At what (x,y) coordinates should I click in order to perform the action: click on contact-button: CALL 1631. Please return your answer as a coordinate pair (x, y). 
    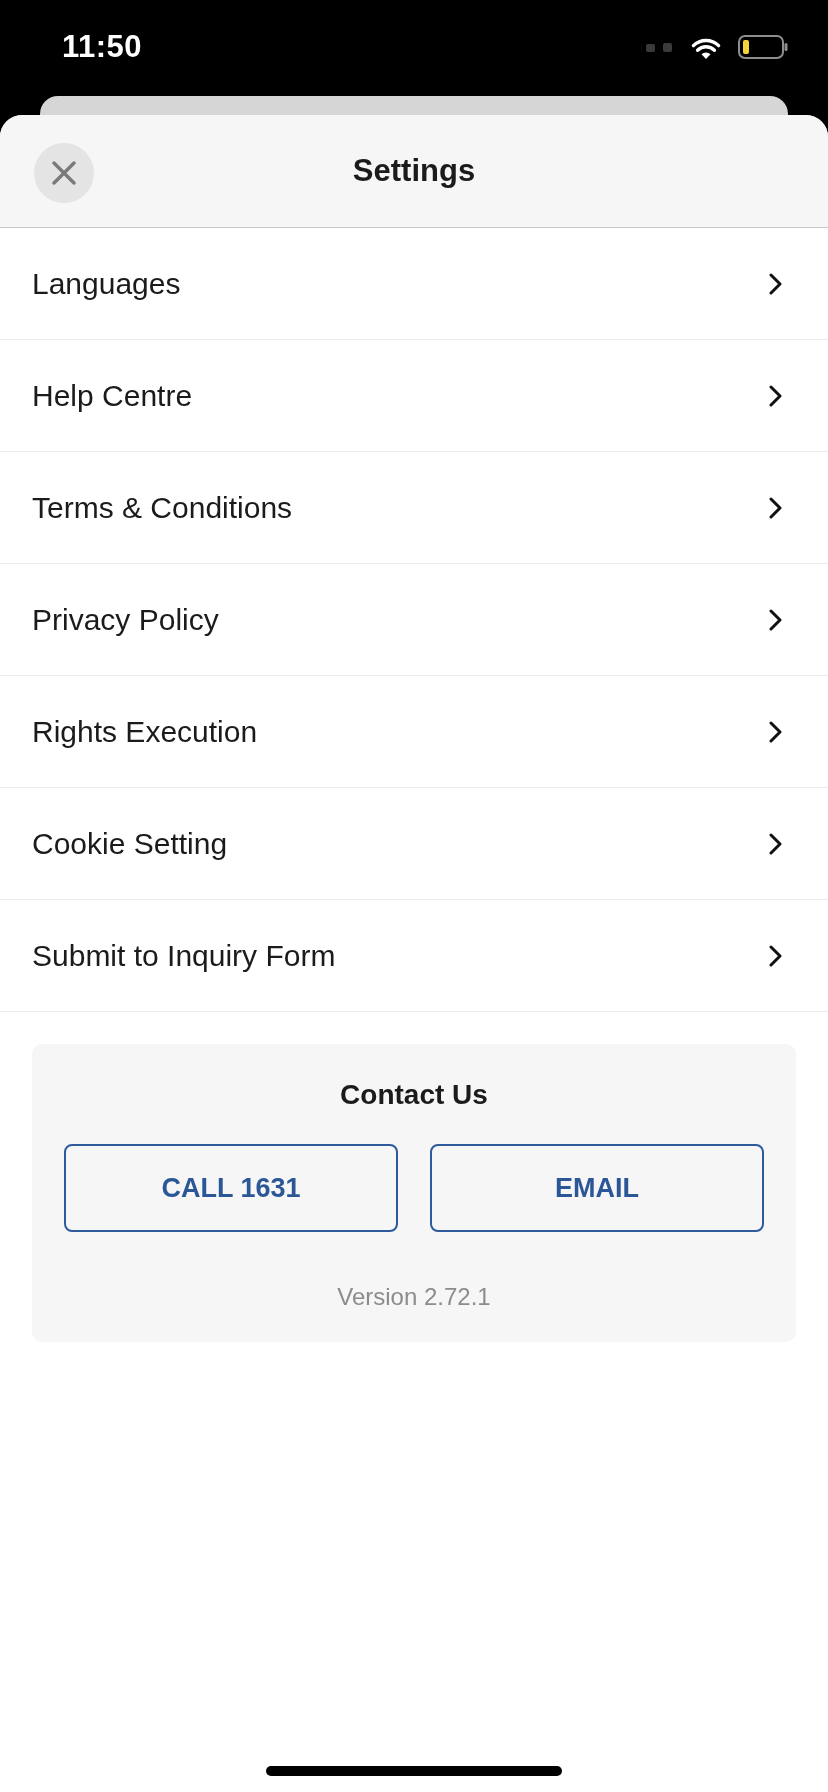
    Looking at the image, I should click on (231, 1188).